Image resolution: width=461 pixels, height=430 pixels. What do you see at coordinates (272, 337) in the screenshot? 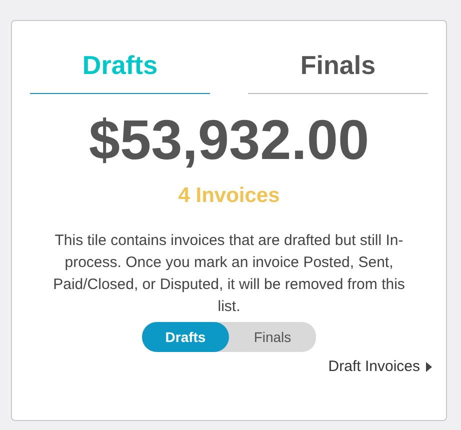
I see `toggle-option: Finals` at bounding box center [272, 337].